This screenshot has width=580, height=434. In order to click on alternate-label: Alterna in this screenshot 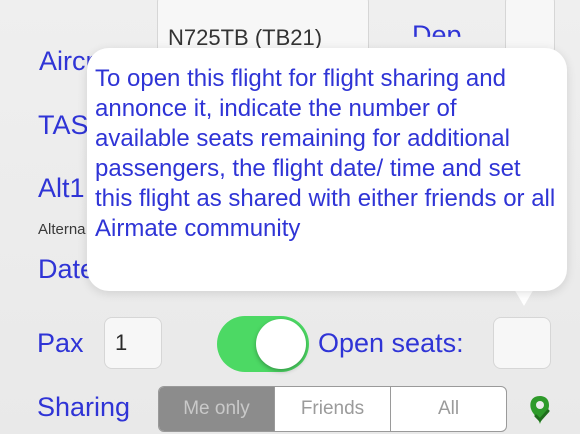, I will do `click(62, 229)`.